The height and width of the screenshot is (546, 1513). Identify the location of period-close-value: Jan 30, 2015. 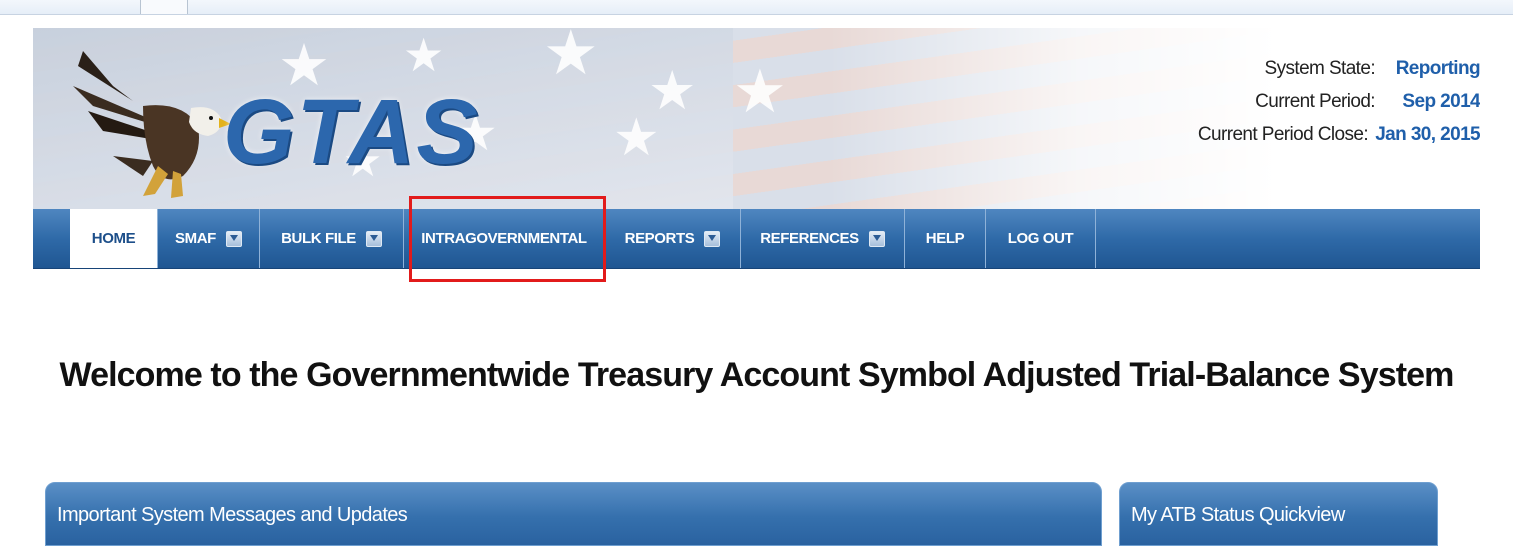
(1427, 134).